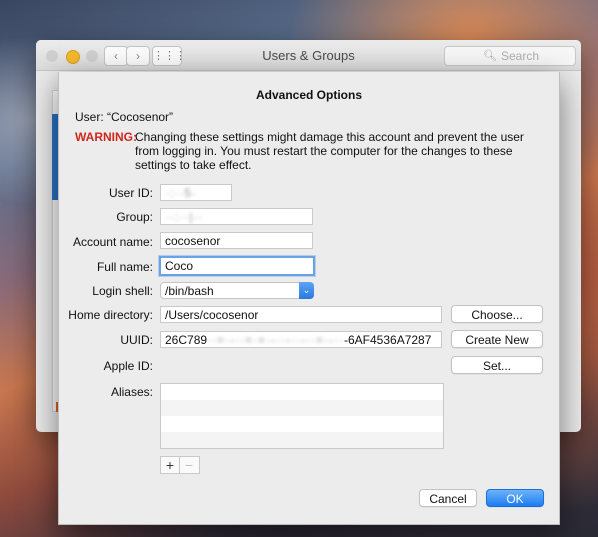 This screenshot has height=537, width=598. What do you see at coordinates (110, 315) in the screenshot?
I see `home-directory-label: Home directory:` at bounding box center [110, 315].